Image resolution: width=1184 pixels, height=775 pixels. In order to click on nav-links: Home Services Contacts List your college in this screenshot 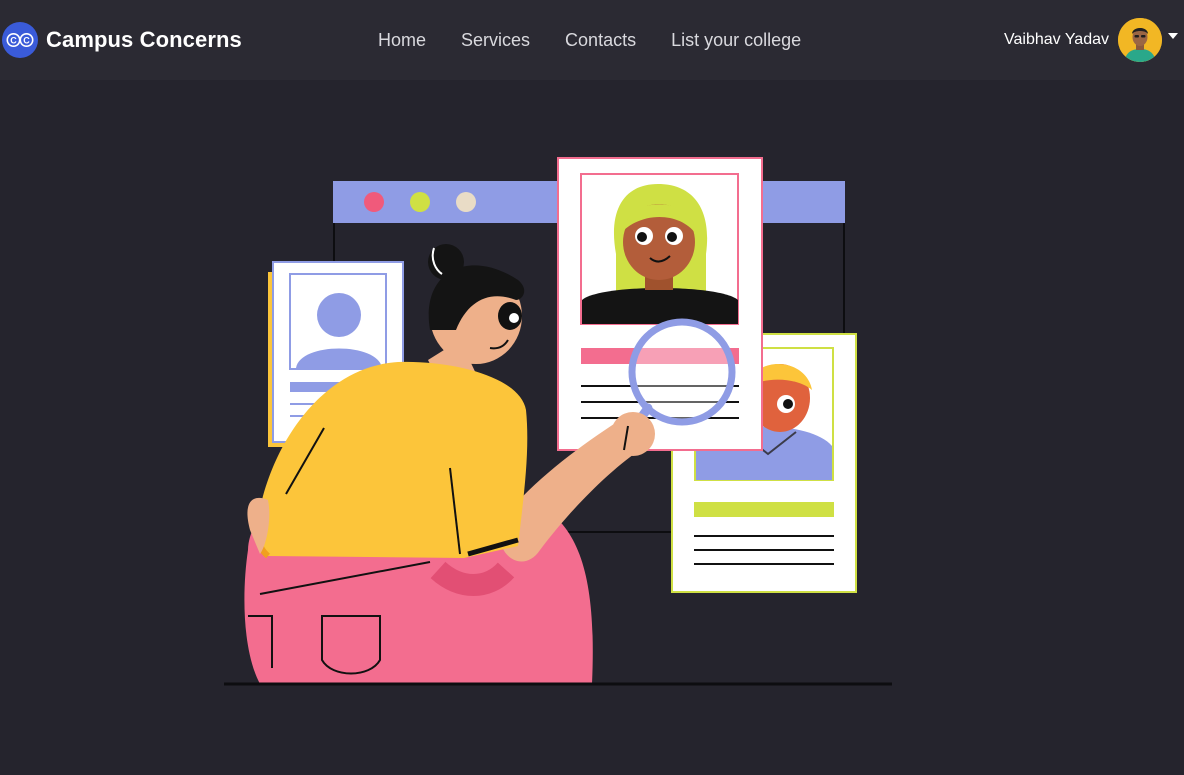, I will do `click(607, 40)`.